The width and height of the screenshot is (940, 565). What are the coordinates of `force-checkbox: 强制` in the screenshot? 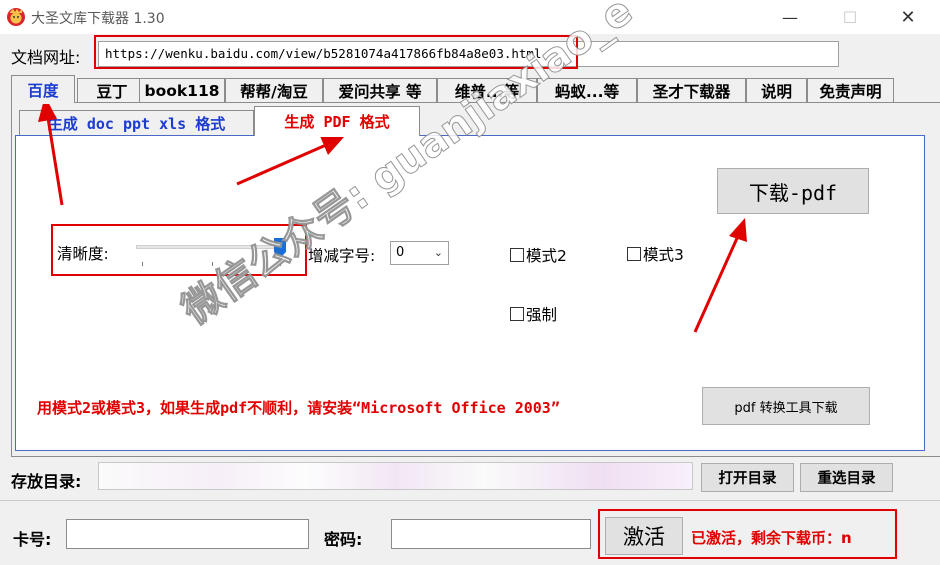 It's located at (533, 314).